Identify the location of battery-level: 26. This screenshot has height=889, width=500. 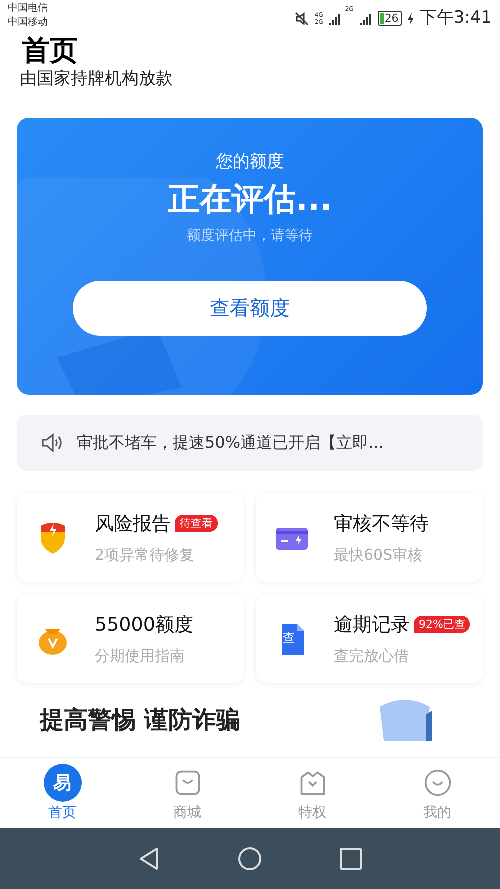
(391, 19).